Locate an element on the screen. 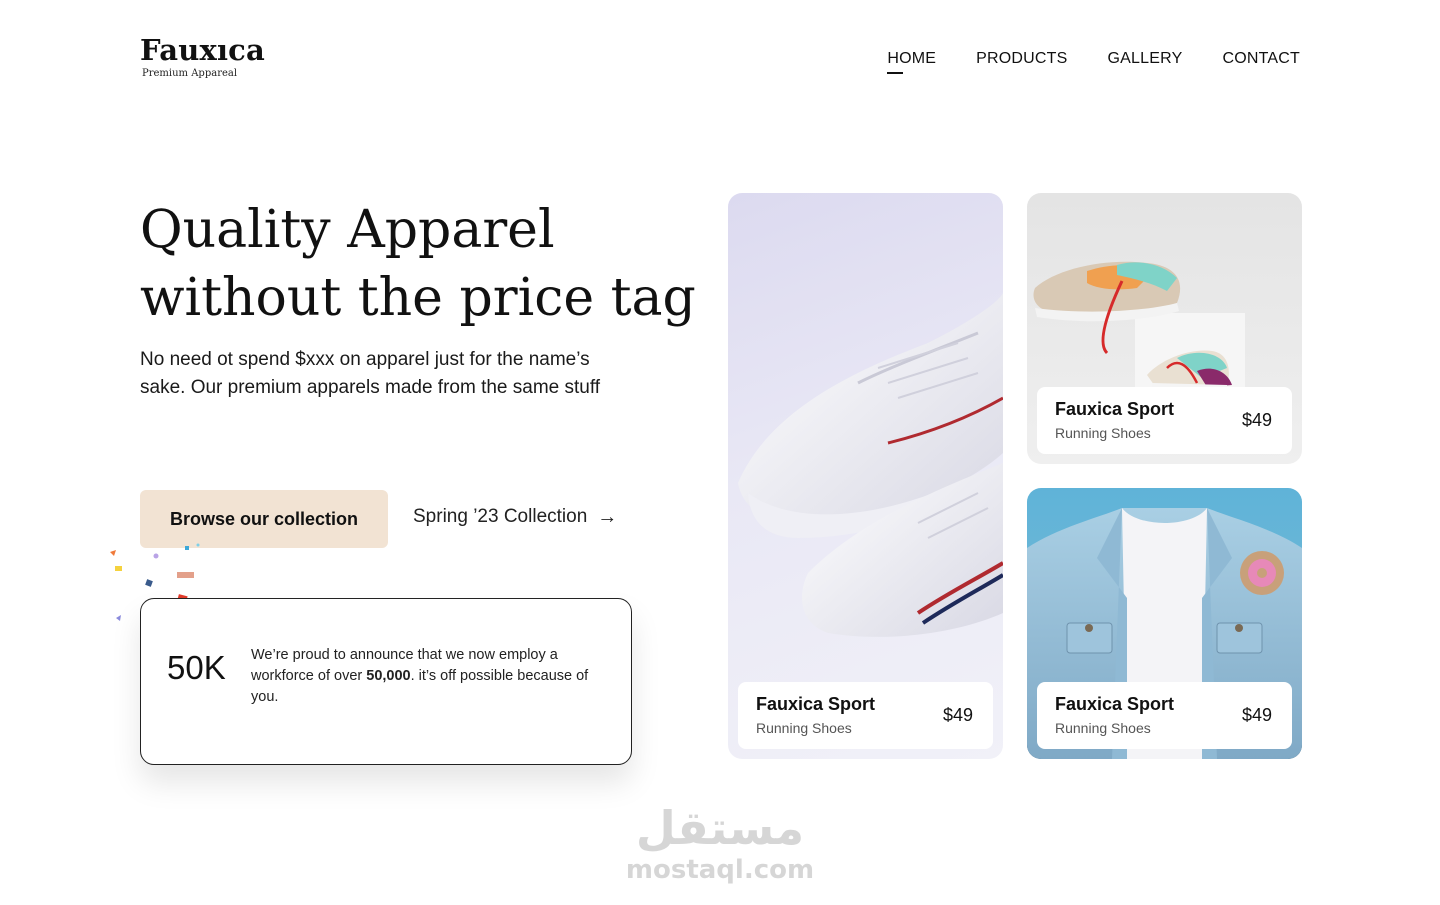 The width and height of the screenshot is (1440, 905). product-card-sneakers: Fauxica Sport Running Shoes $49 is located at coordinates (865, 476).